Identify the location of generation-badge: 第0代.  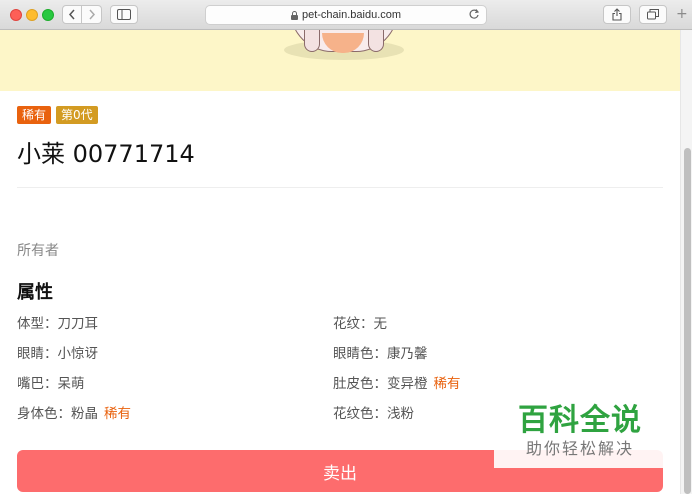
(77, 115).